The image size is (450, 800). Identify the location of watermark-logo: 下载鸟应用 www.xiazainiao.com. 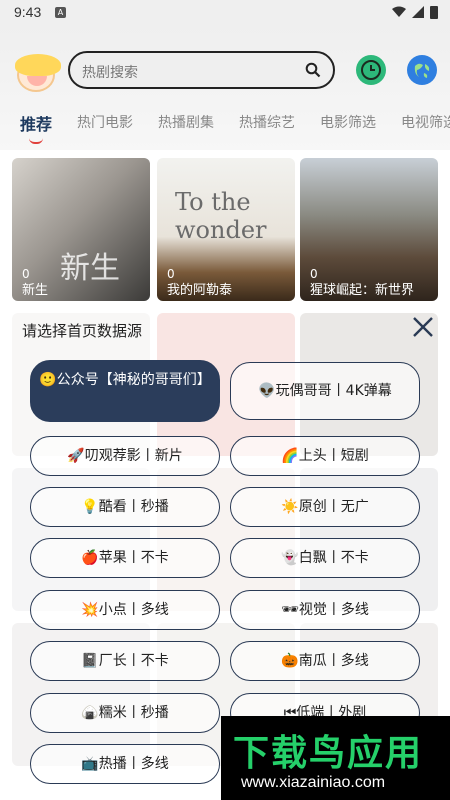
(335, 758).